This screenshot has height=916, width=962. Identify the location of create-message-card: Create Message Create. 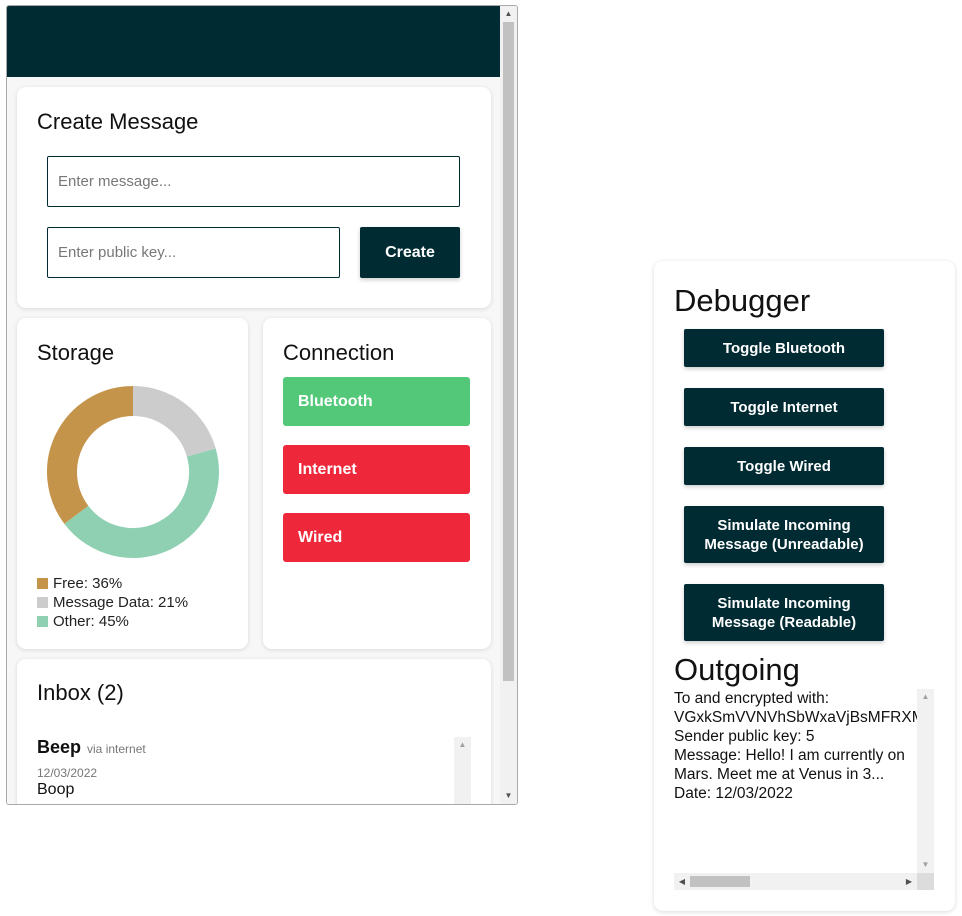
(254, 197).